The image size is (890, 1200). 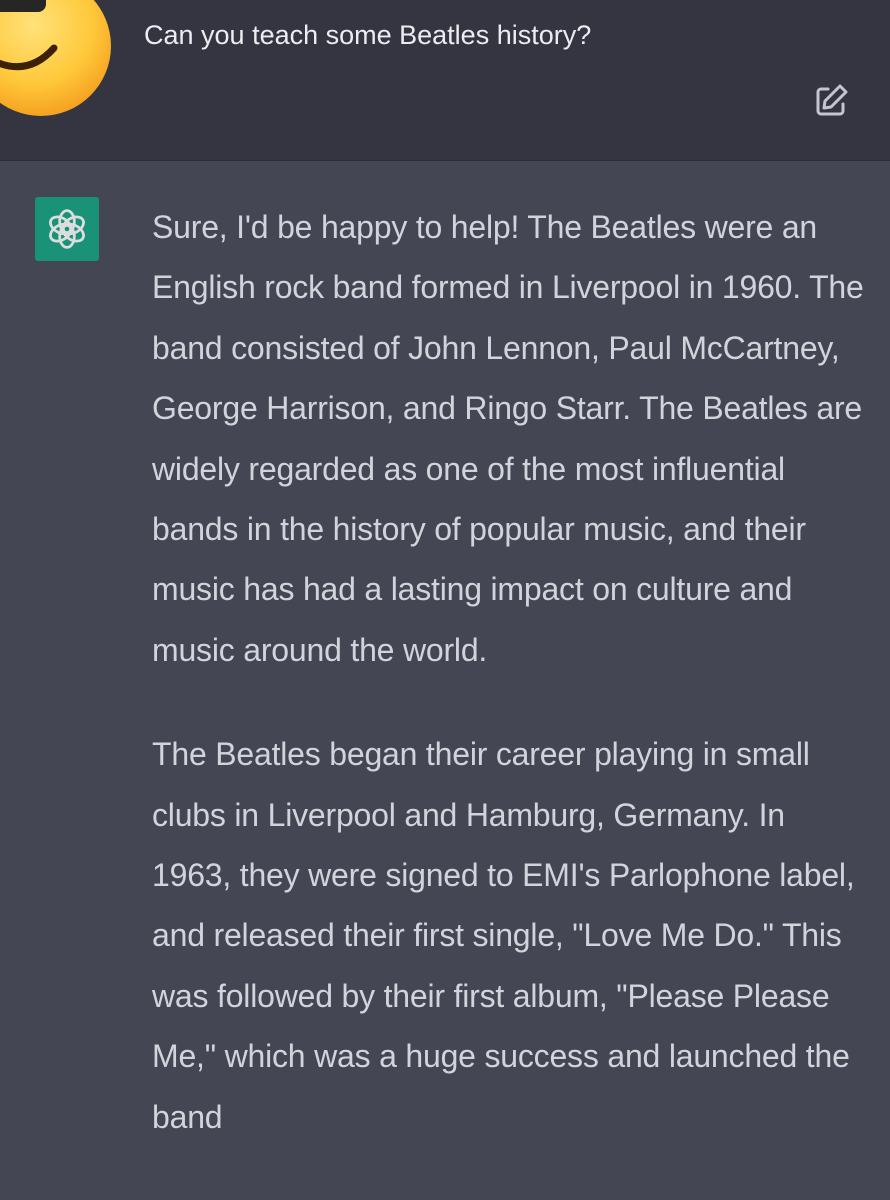 I want to click on assistant-avatar, so click(x=67, y=229).